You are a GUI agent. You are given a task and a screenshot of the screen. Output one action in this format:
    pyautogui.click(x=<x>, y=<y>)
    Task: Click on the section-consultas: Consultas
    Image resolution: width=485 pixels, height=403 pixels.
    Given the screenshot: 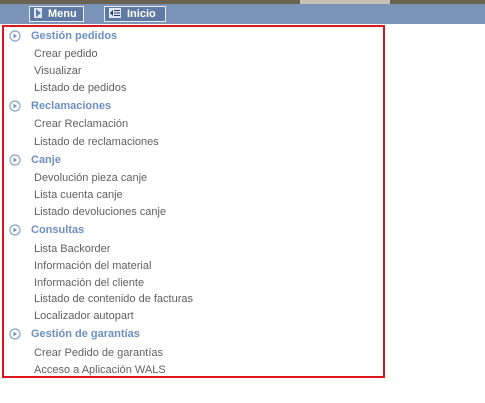 What is the action you would take?
    pyautogui.click(x=46, y=230)
    